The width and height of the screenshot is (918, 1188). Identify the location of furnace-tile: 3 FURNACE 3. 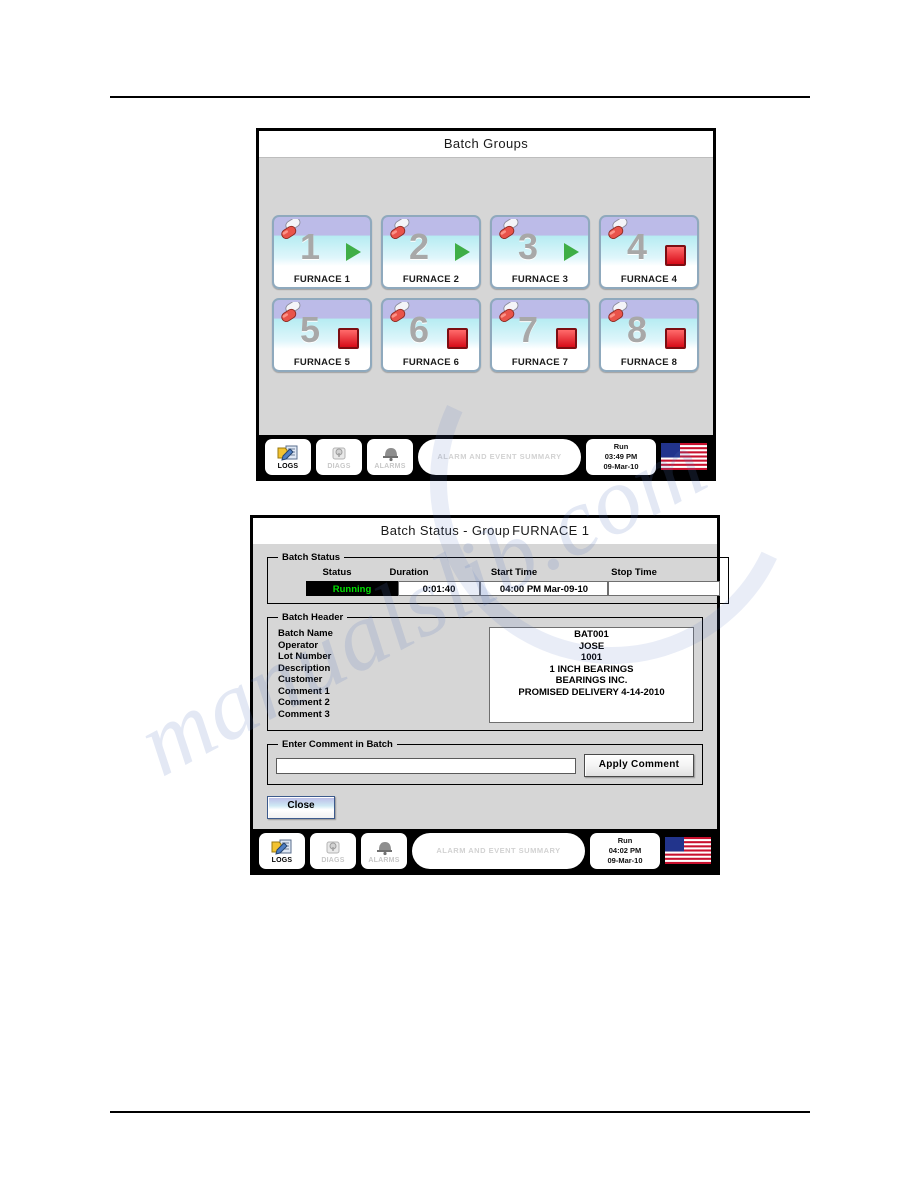
(540, 252).